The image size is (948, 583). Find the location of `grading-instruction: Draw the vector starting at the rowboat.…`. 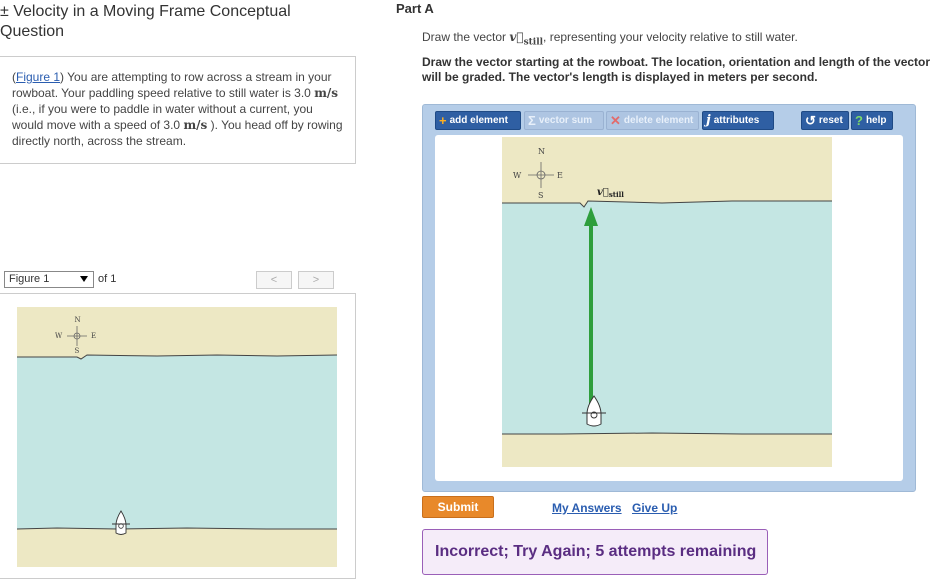

grading-instruction: Draw the vector starting at the rowboat.… is located at coordinates (676, 69).